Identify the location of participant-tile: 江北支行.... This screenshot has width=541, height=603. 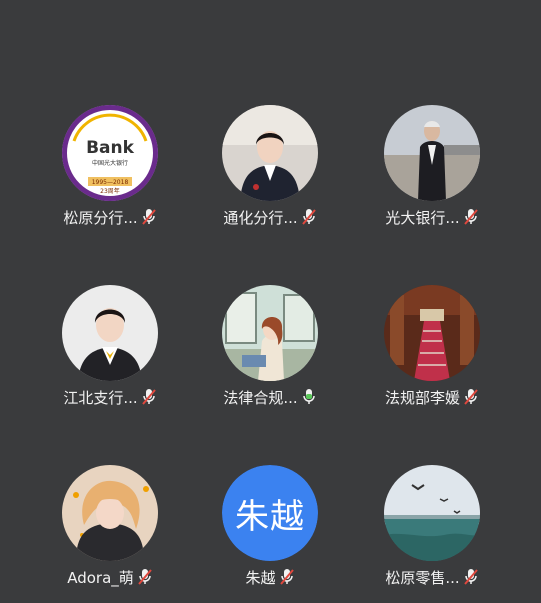
(110, 350).